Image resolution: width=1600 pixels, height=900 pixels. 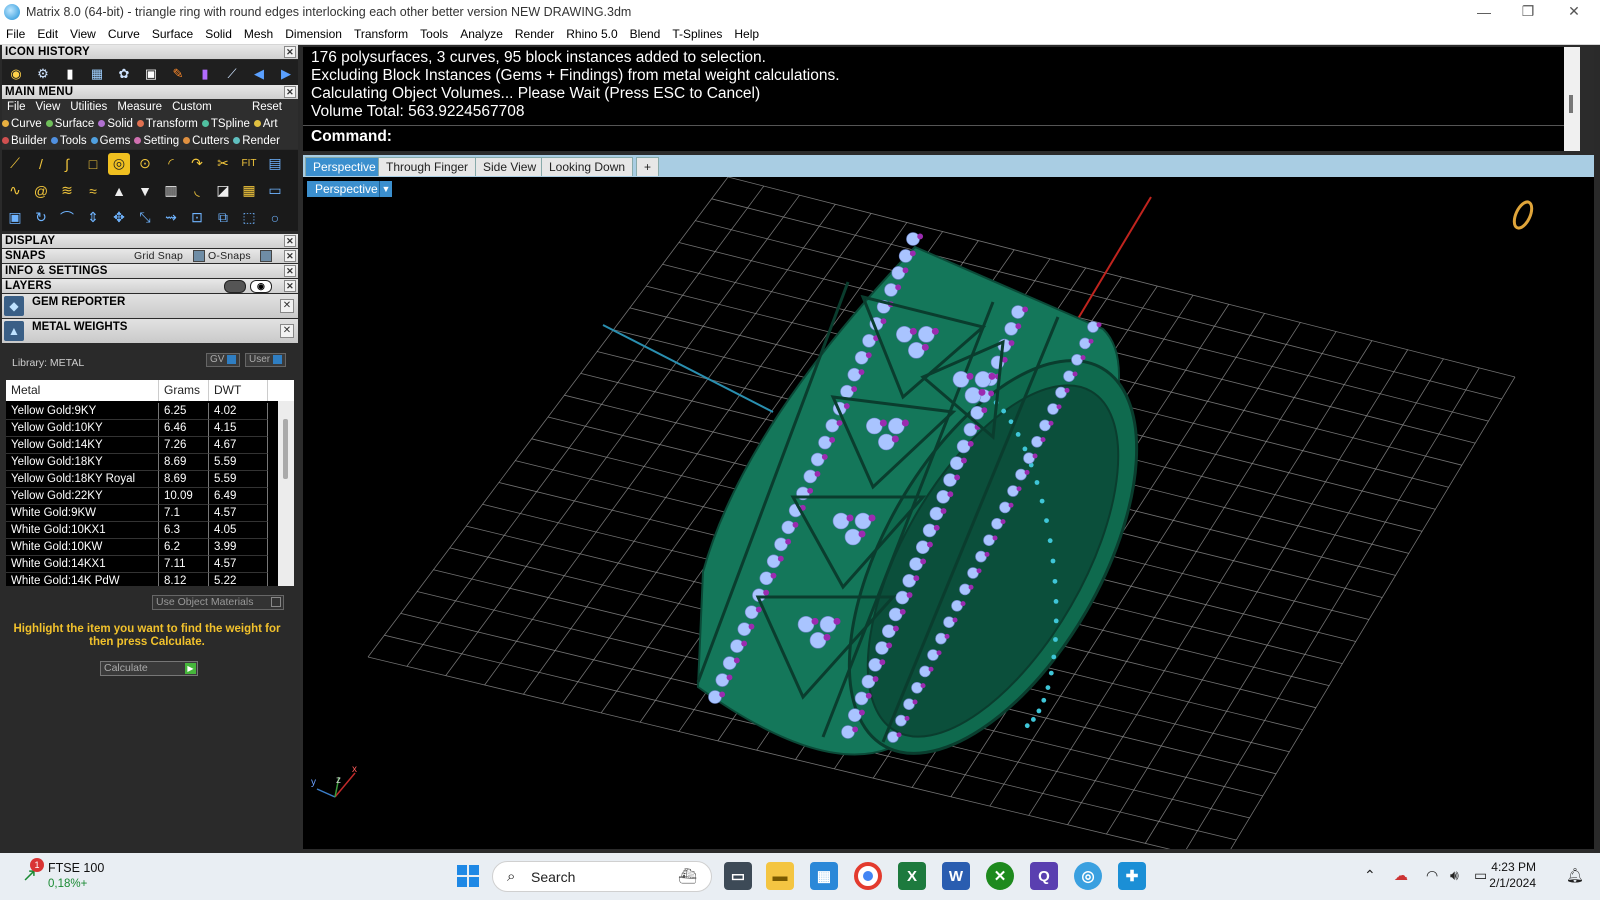 What do you see at coordinates (150, 271) in the screenshot?
I see `info-settings-header: INFO & SETTINGS ✕` at bounding box center [150, 271].